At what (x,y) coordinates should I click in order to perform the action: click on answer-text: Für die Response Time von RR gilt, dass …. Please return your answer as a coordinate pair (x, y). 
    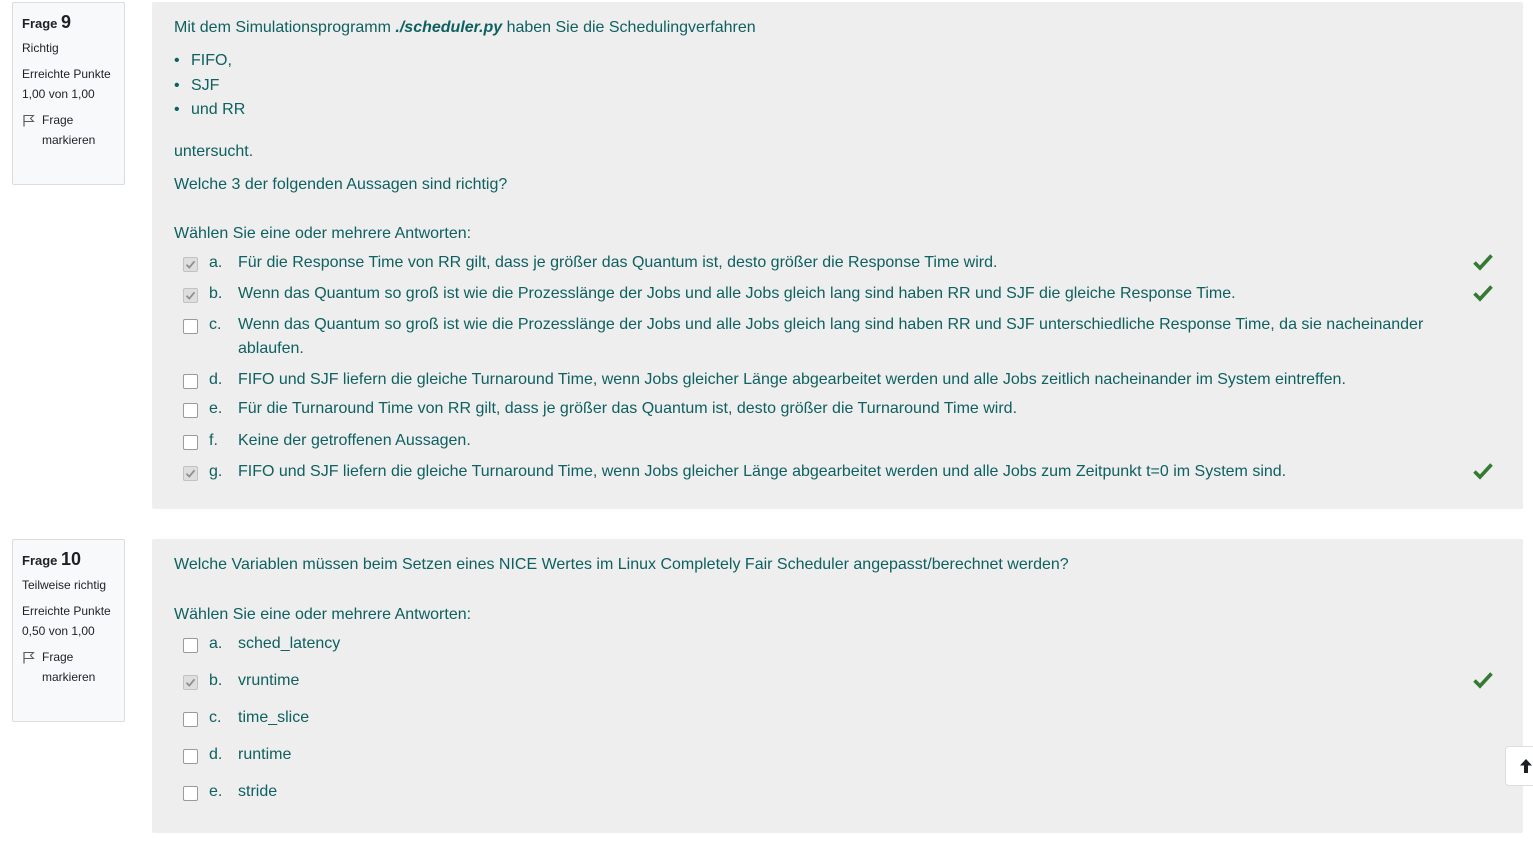
    Looking at the image, I should click on (618, 262).